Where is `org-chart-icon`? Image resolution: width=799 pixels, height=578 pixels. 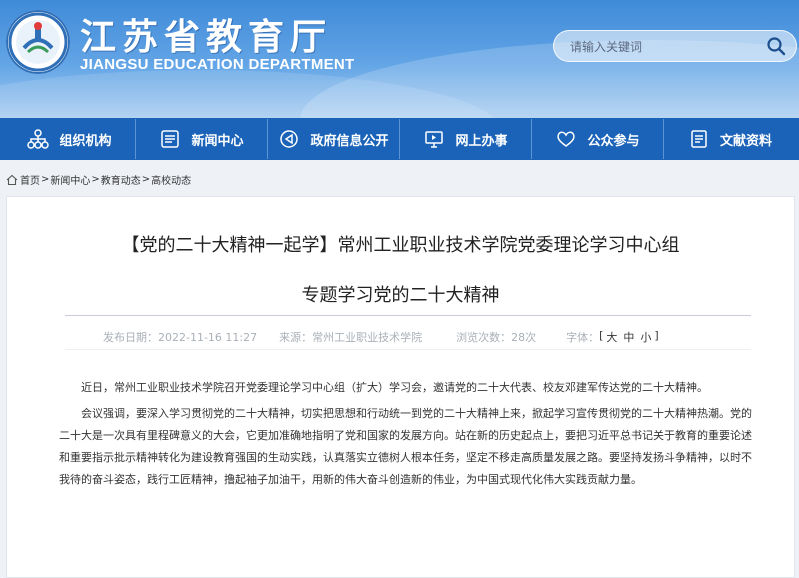 org-chart-icon is located at coordinates (38, 139).